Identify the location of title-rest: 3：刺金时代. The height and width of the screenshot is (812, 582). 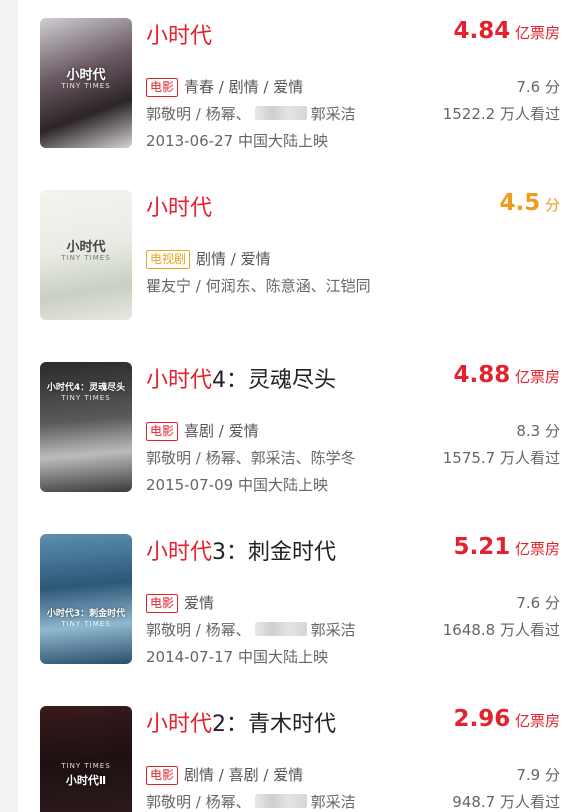
(274, 552).